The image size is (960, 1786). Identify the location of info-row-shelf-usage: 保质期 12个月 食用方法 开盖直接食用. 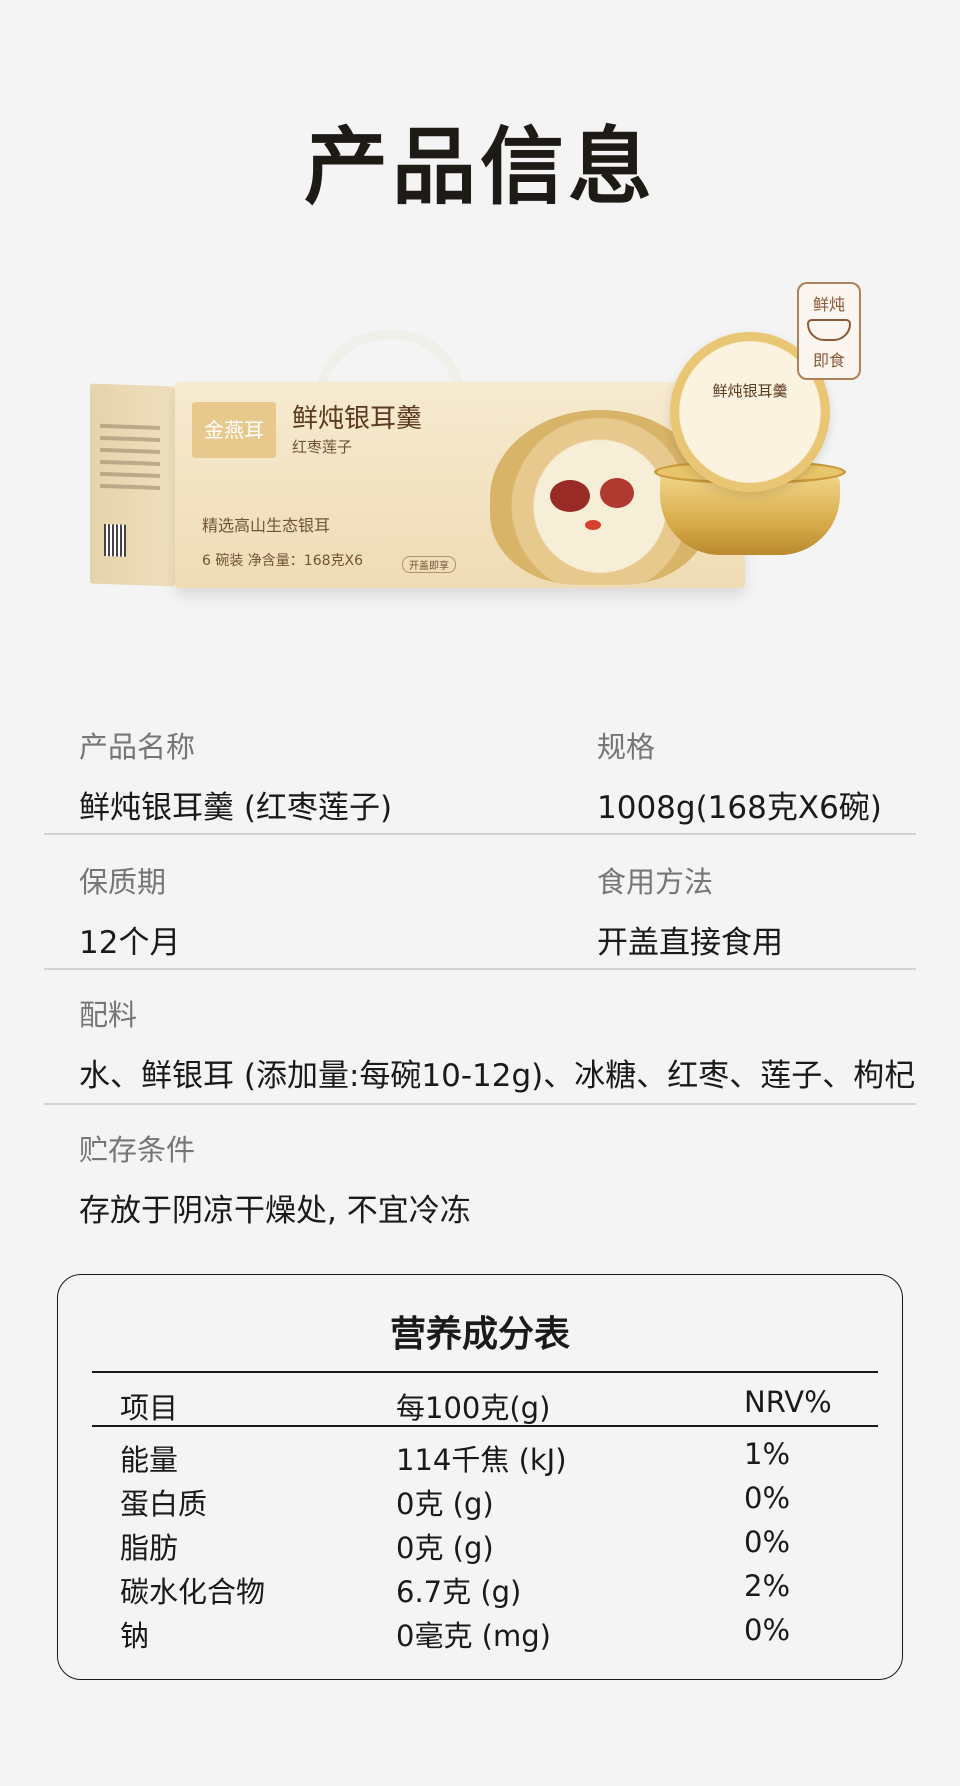
(480, 902).